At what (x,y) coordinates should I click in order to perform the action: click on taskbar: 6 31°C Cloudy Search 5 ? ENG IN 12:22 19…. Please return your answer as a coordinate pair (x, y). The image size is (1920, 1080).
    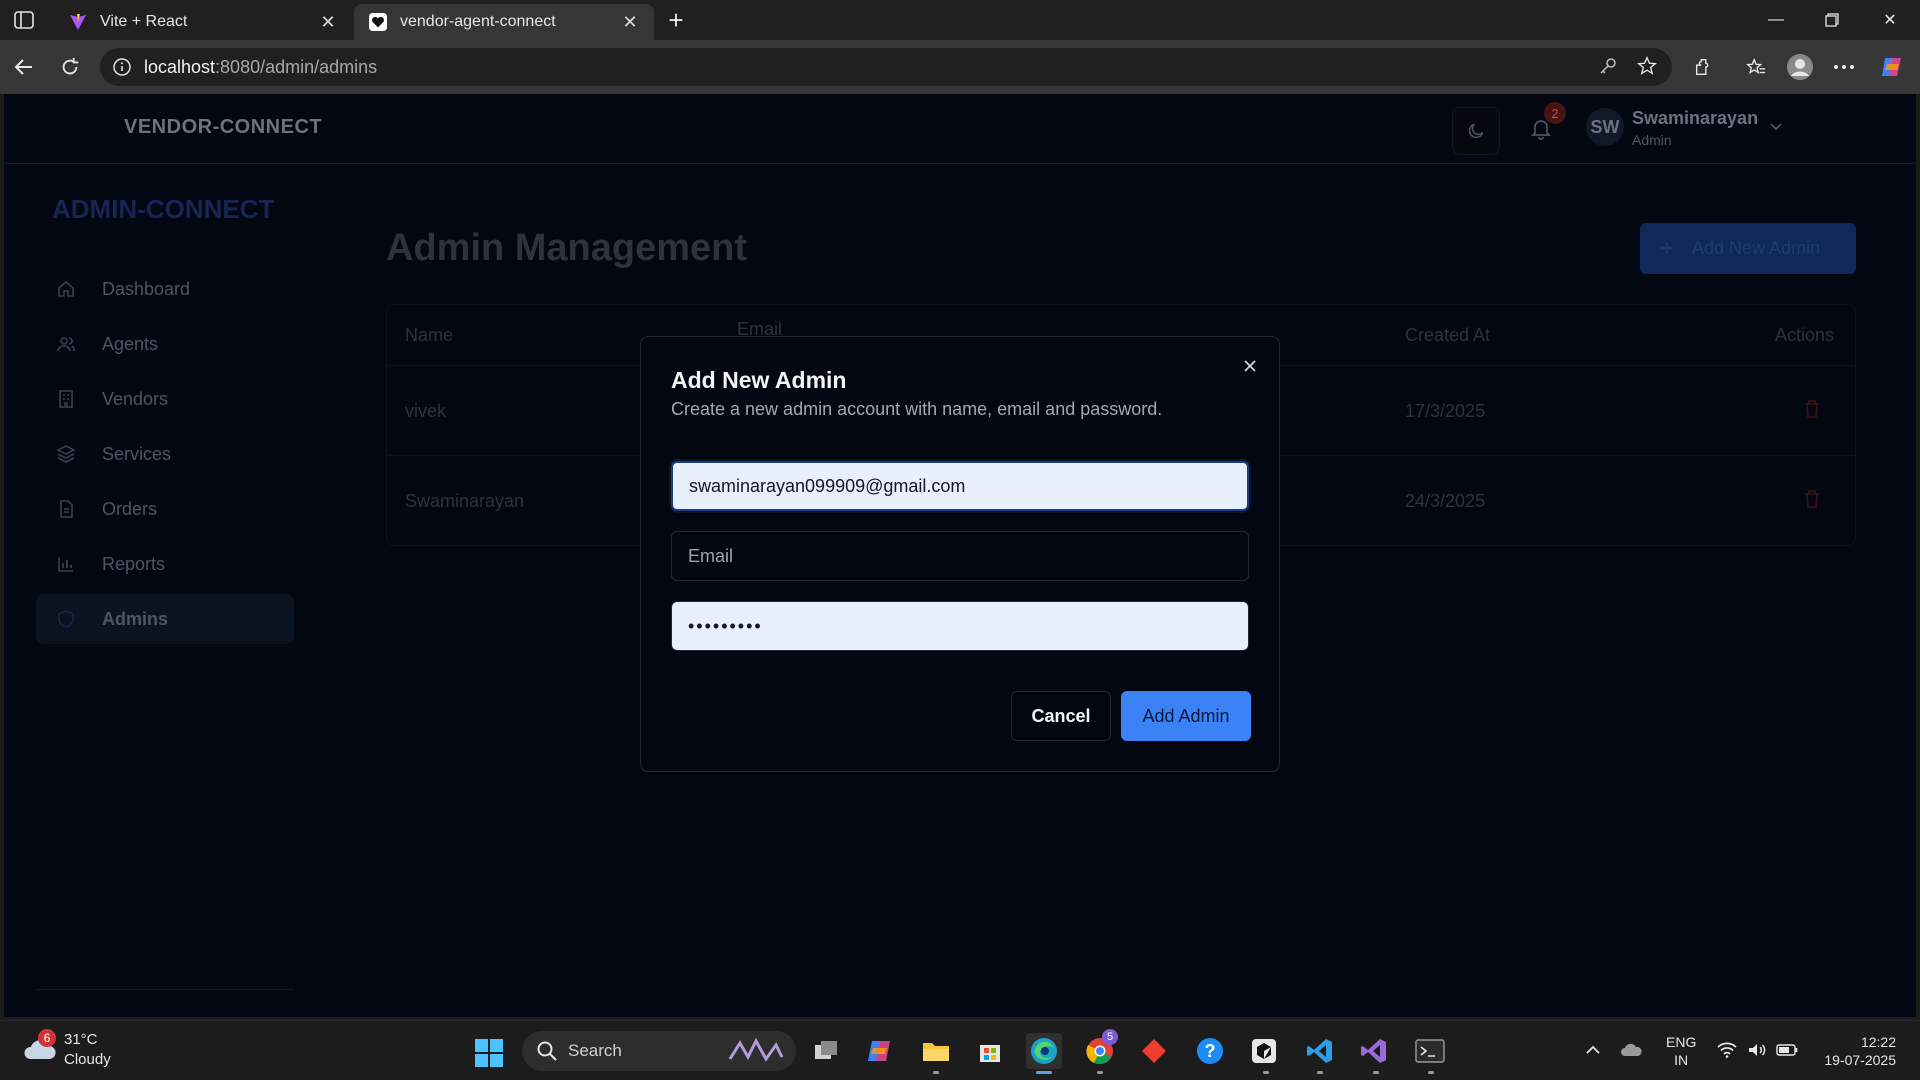
    Looking at the image, I should click on (960, 1050).